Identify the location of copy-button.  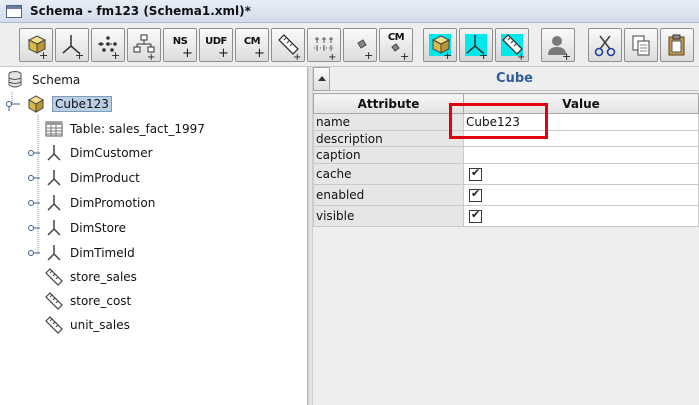
(641, 45).